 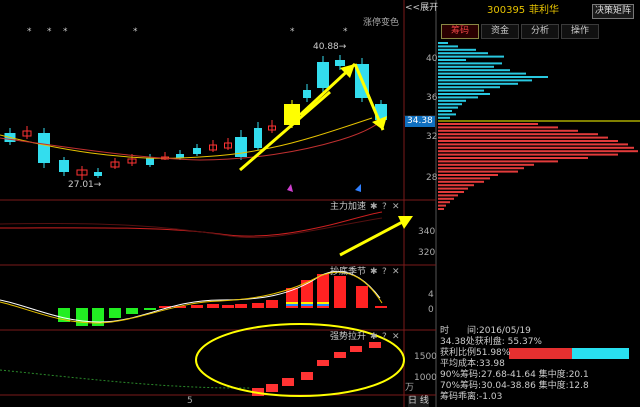 I want to click on profit-ratio-value: 51.98%, so click(x=493, y=353).